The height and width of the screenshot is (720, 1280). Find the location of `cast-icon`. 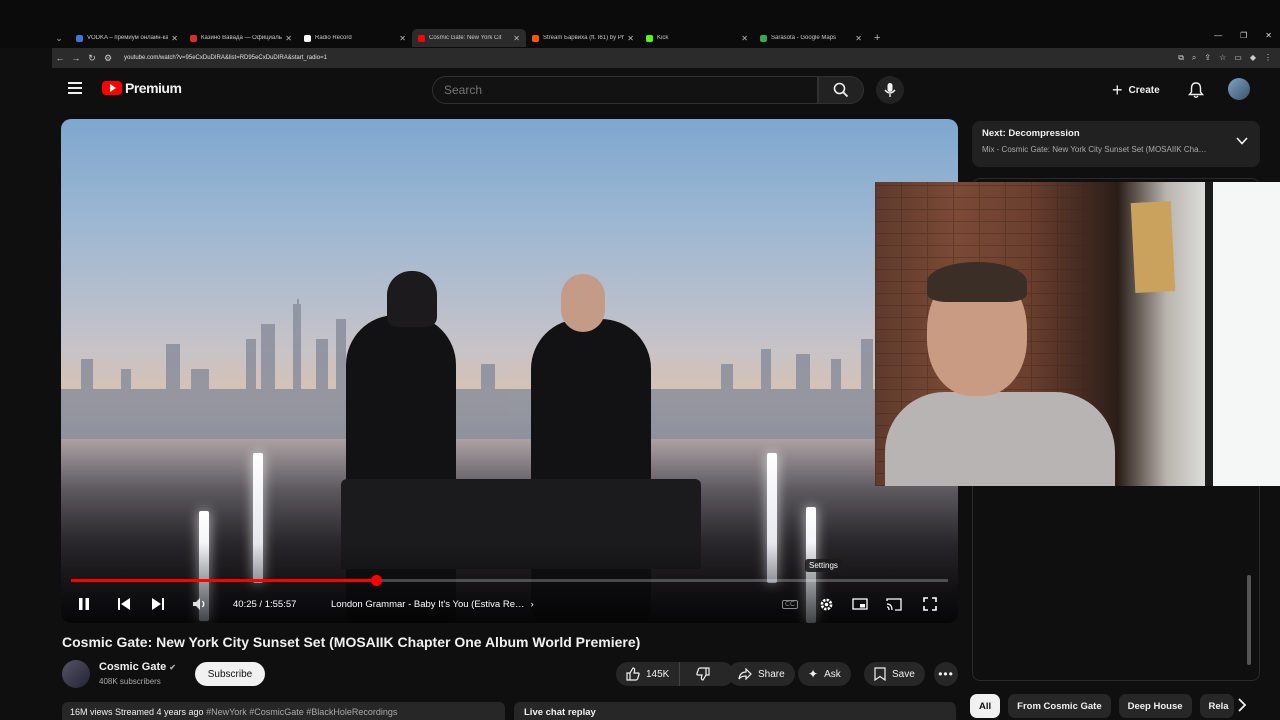

cast-icon is located at coordinates (894, 604).